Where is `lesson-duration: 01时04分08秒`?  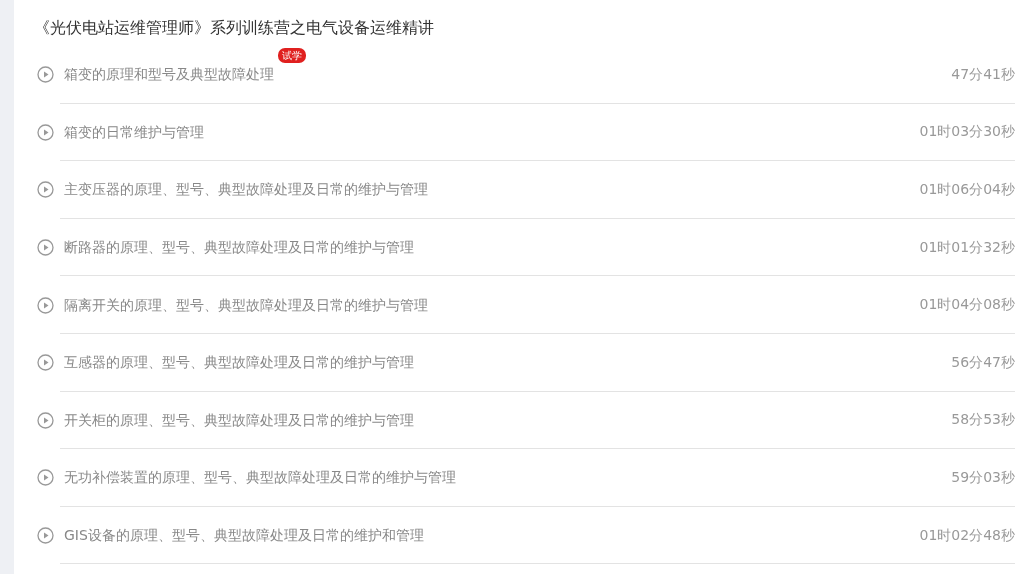 lesson-duration: 01时04分08秒 is located at coordinates (967, 305).